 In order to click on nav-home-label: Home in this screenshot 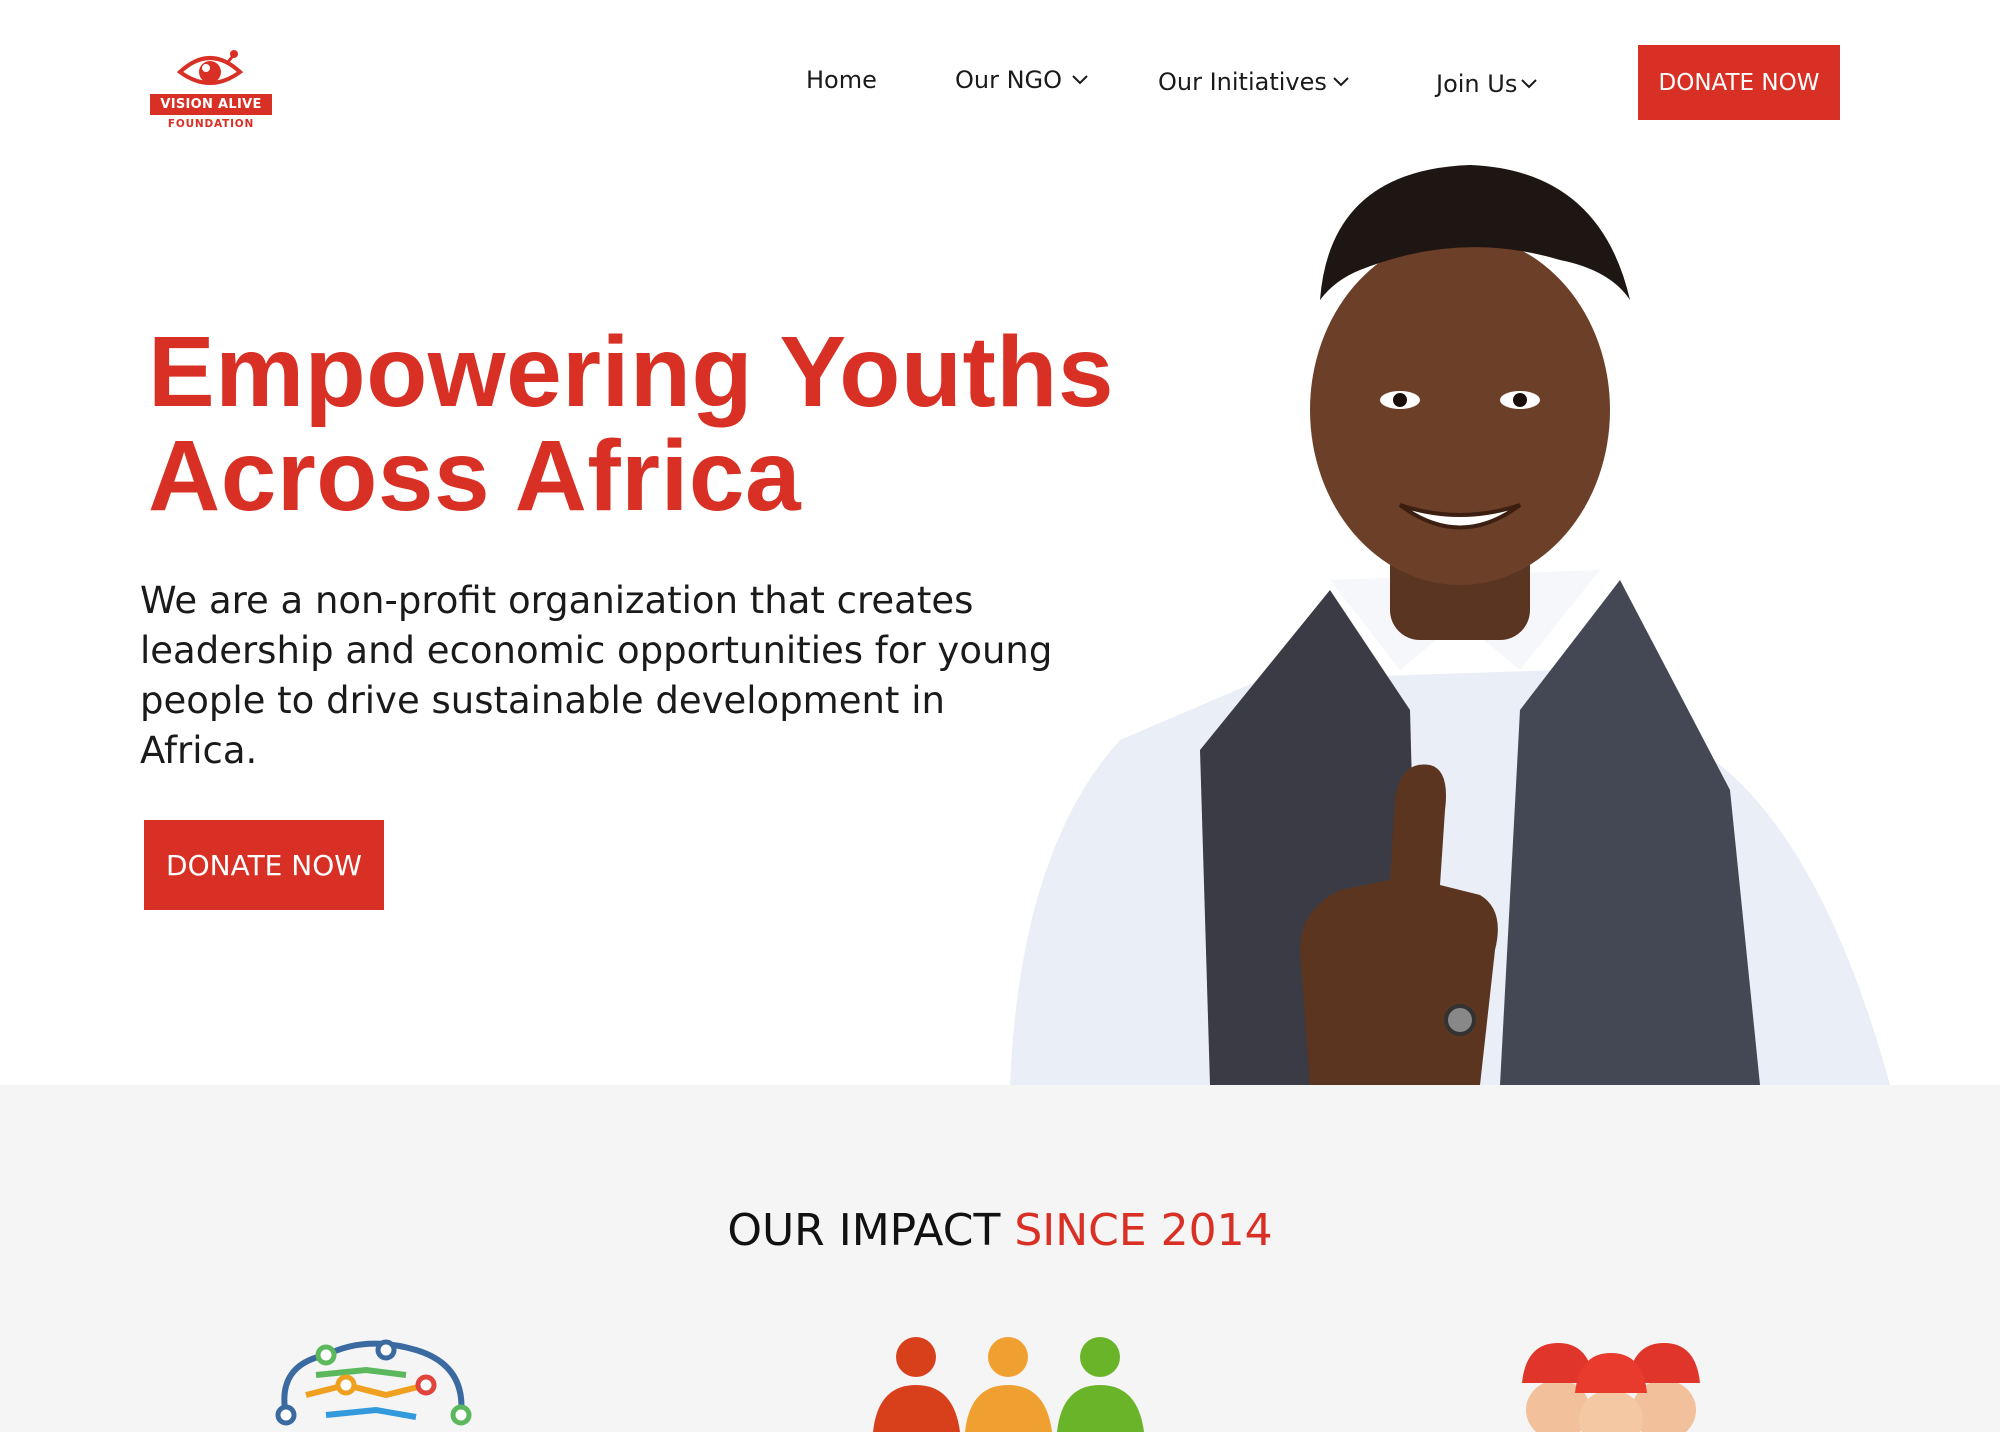, I will do `click(841, 80)`.